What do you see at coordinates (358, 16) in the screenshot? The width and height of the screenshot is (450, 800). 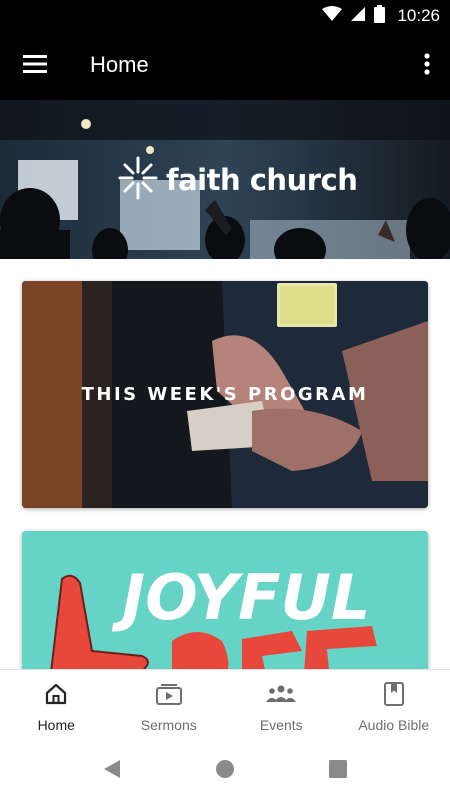 I see `signal-icon` at bounding box center [358, 16].